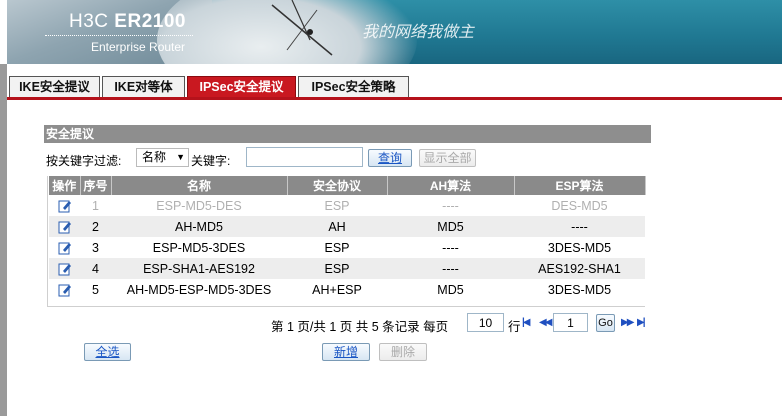  I want to click on table-row: 3 ESP-MD5-3DES ESP ---- 3DES-MD5, so click(347, 247).